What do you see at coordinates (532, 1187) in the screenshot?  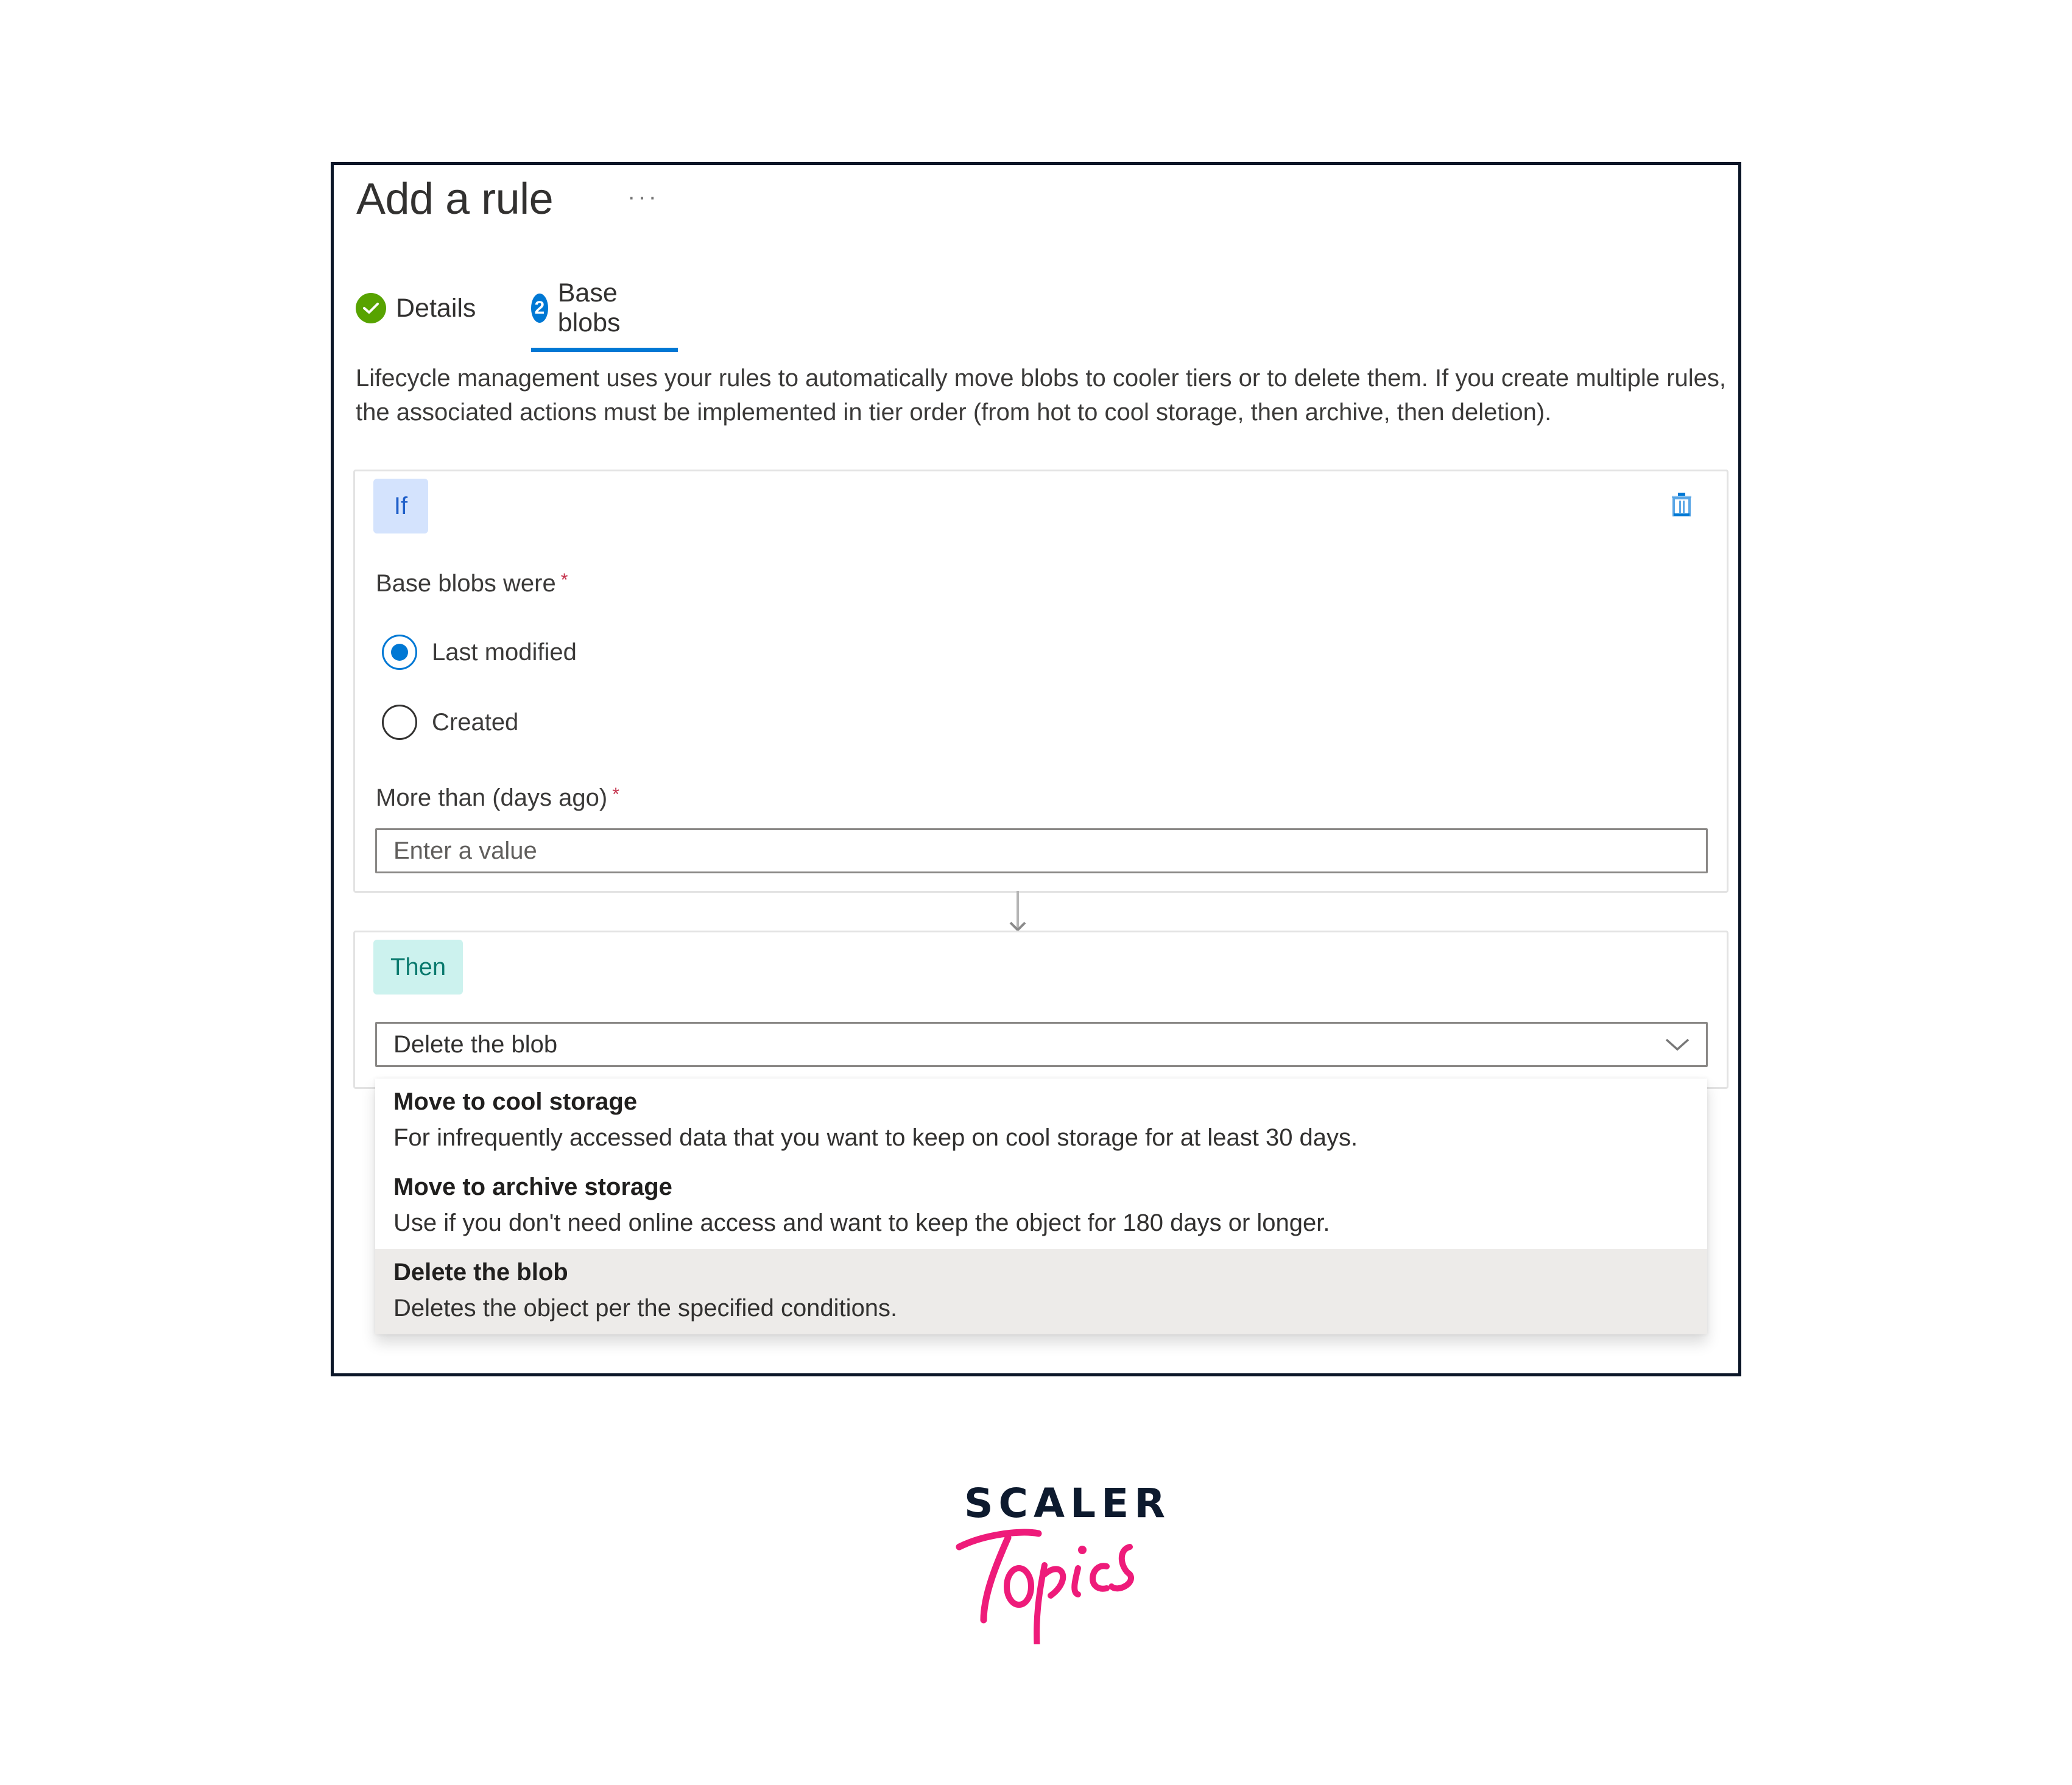 I see `option-title: Move to archive storage` at bounding box center [532, 1187].